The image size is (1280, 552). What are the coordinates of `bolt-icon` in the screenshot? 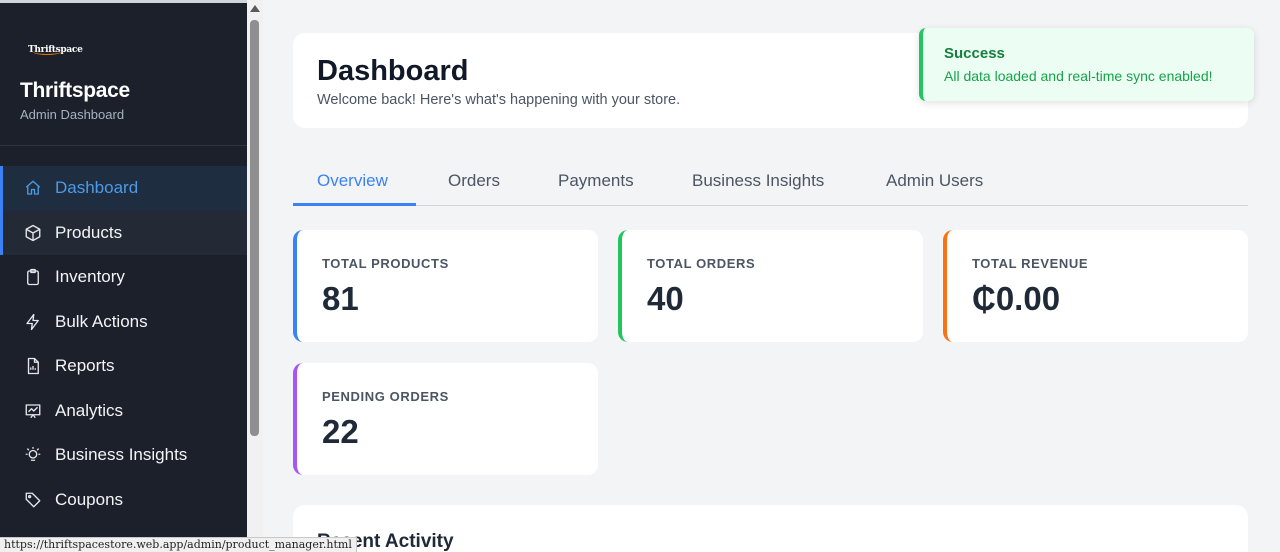 It's located at (33, 322).